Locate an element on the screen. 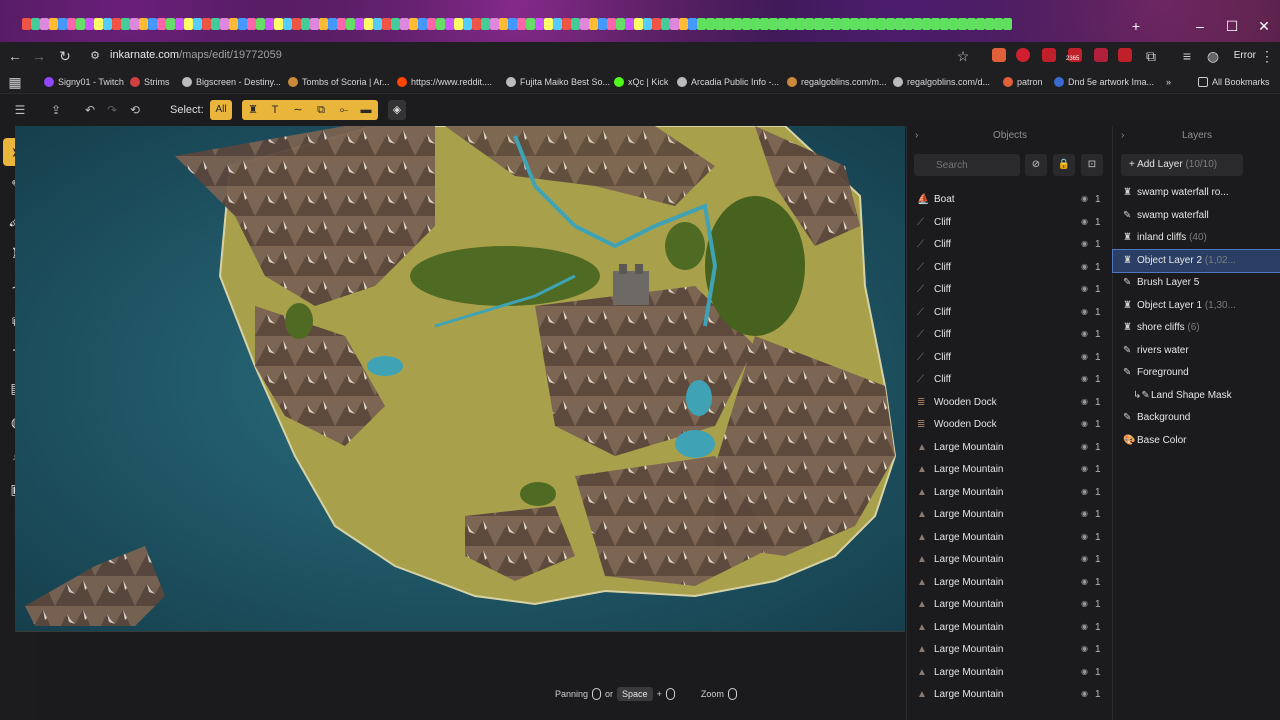  tab-favicons is located at coordinates (562, 26).